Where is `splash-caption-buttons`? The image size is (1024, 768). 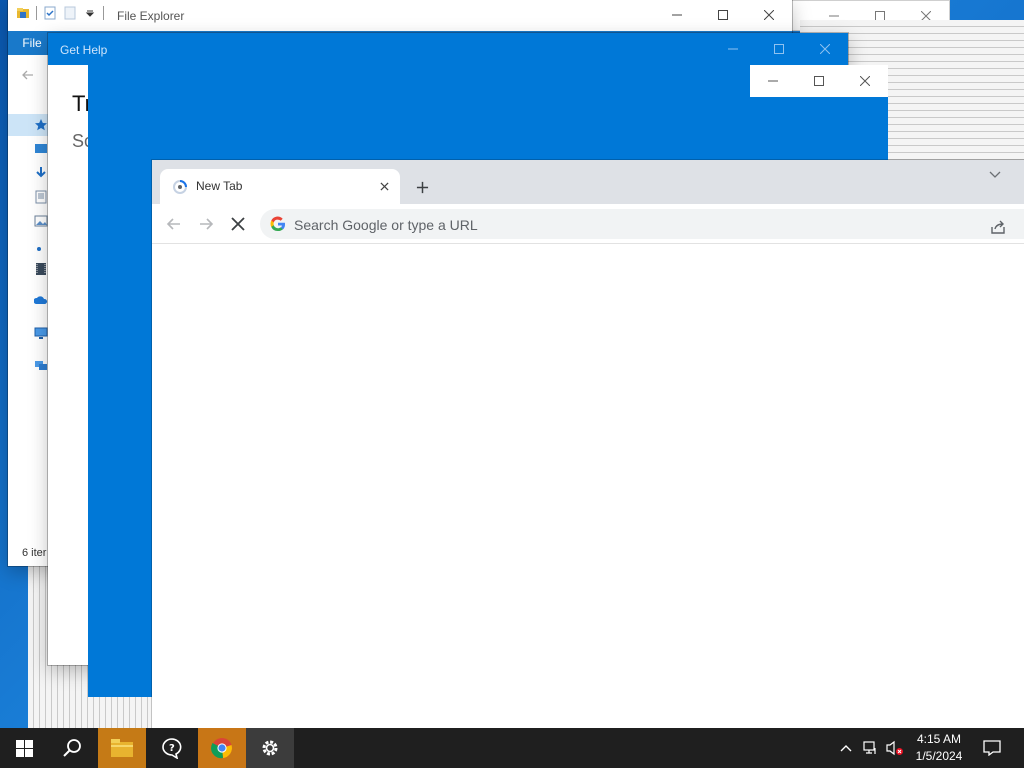 splash-caption-buttons is located at coordinates (819, 81).